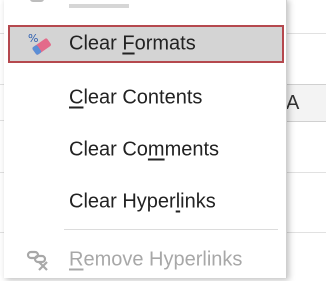 Image resolution: width=326 pixels, height=281 pixels. What do you see at coordinates (136, 97) in the screenshot?
I see `menu-item-label: Clear Contents` at bounding box center [136, 97].